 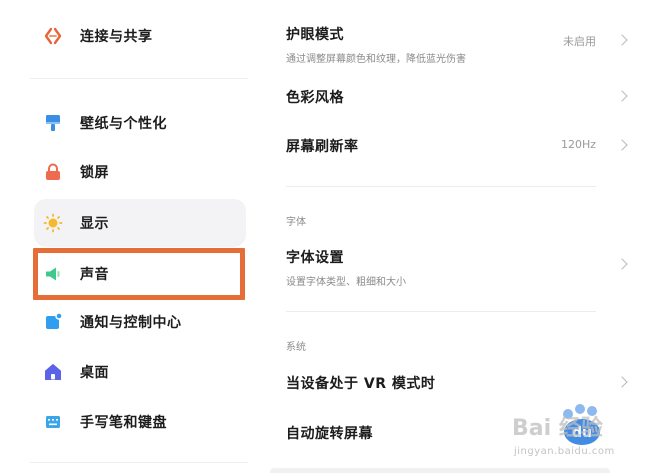 I want to click on sidebar-item-label: 手写笔和键盘, so click(x=123, y=423).